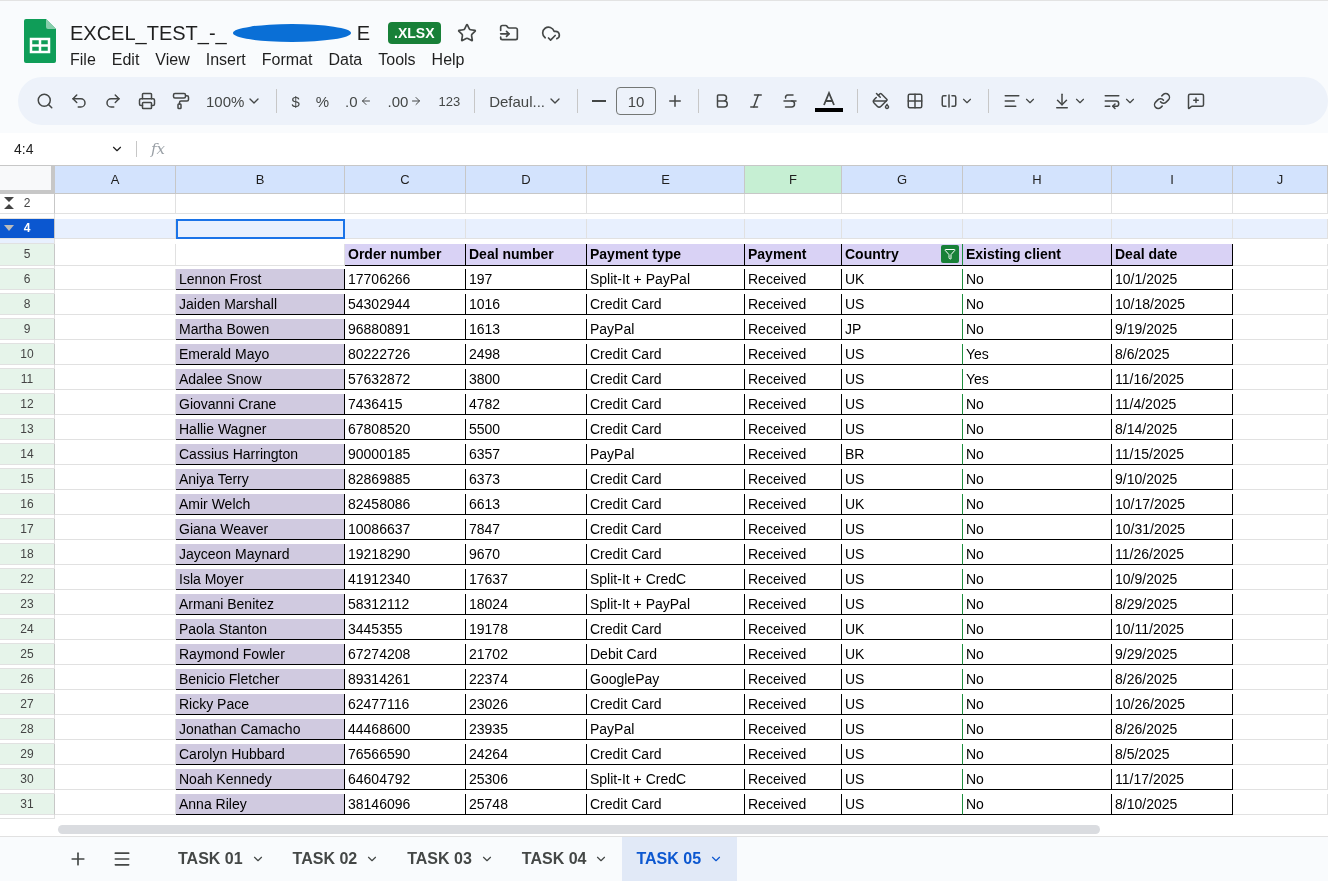 Image resolution: width=1328 pixels, height=881 pixels. I want to click on row-header: 29, so click(27, 754).